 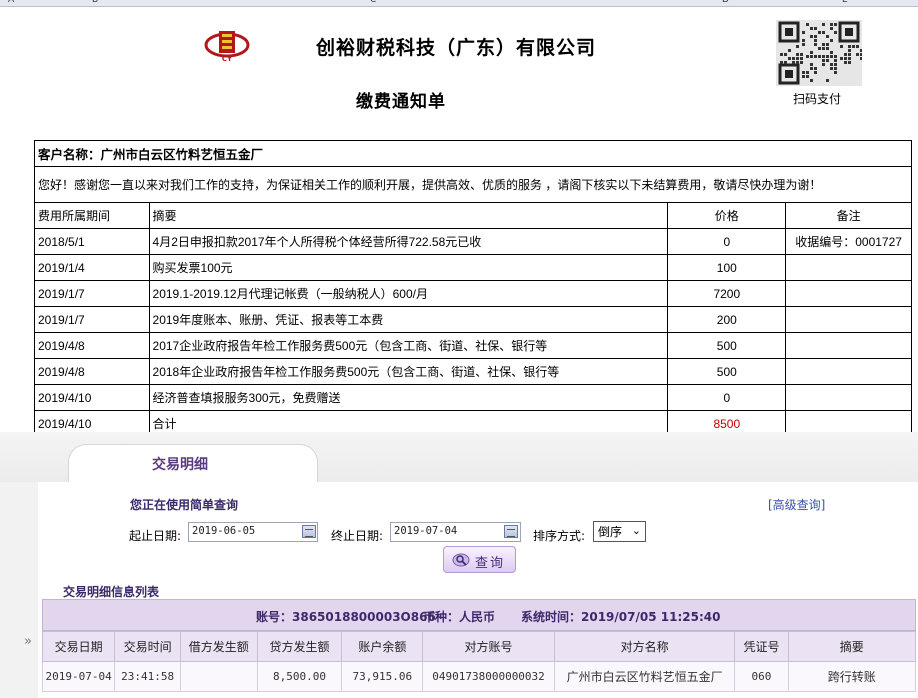 What do you see at coordinates (408, 215) in the screenshot?
I see `header-summary: 摘要` at bounding box center [408, 215].